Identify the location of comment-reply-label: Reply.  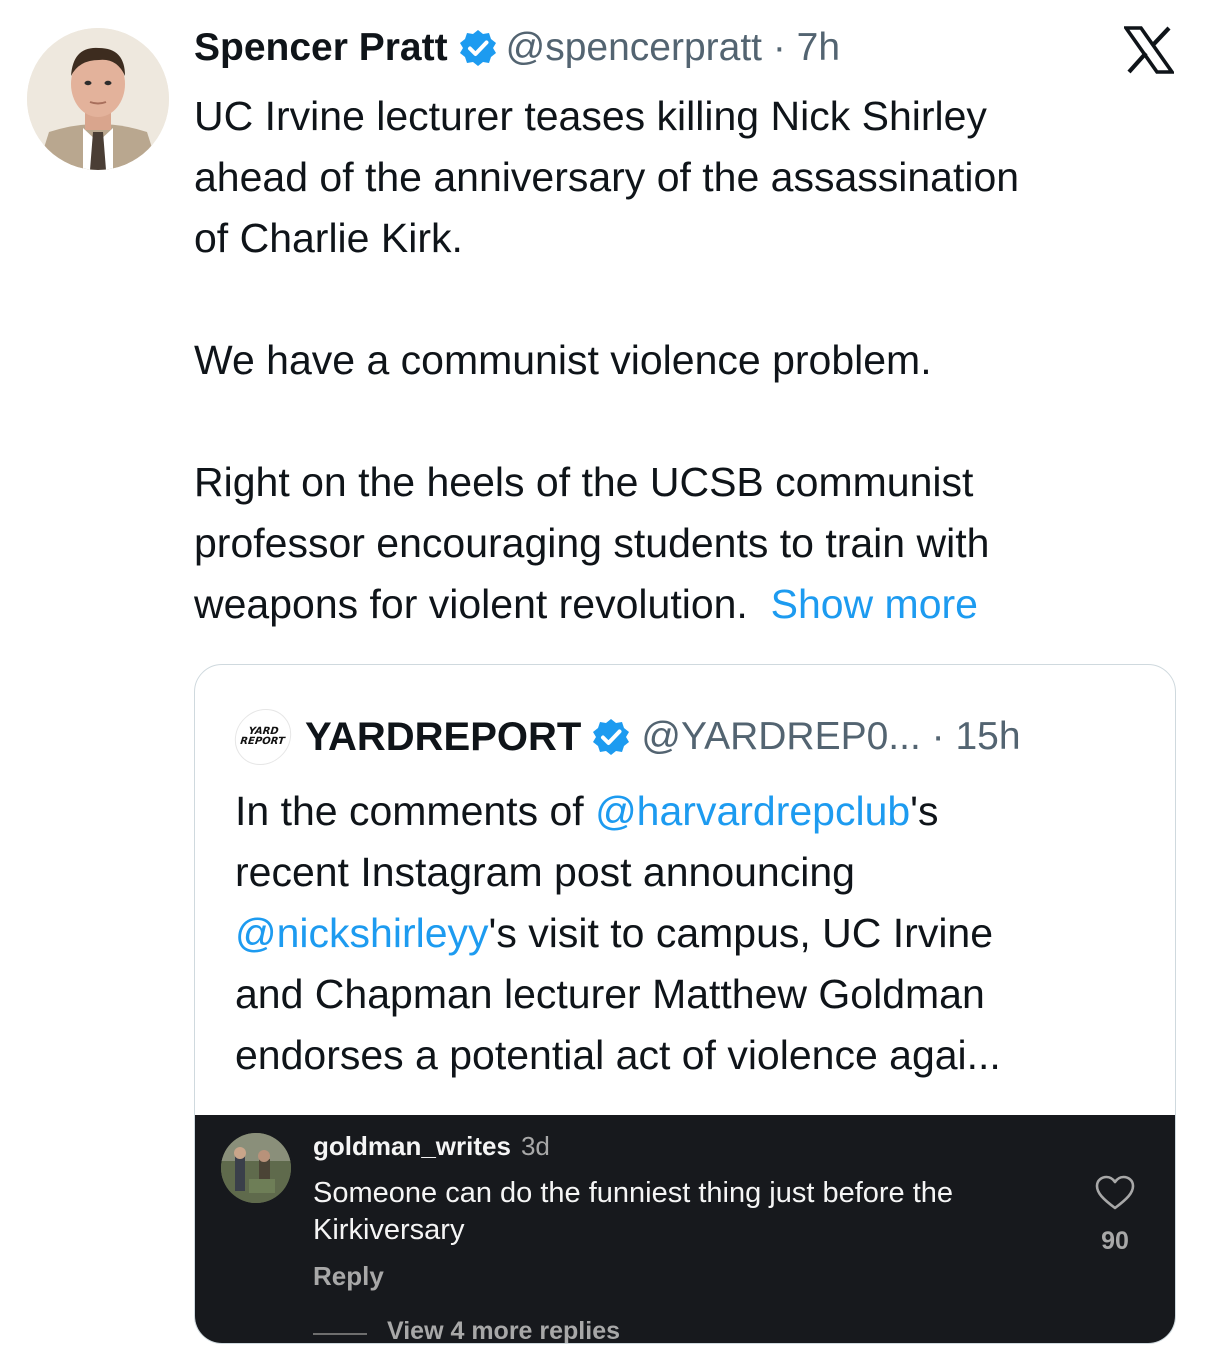
(348, 1276).